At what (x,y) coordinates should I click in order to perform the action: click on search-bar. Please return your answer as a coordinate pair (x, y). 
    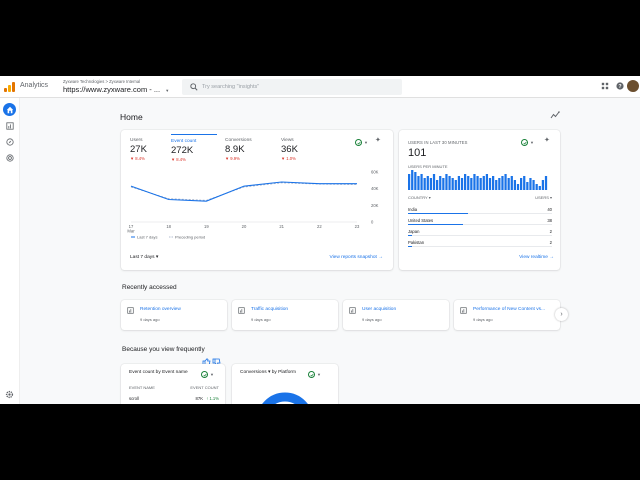
    Looking at the image, I should click on (292, 87).